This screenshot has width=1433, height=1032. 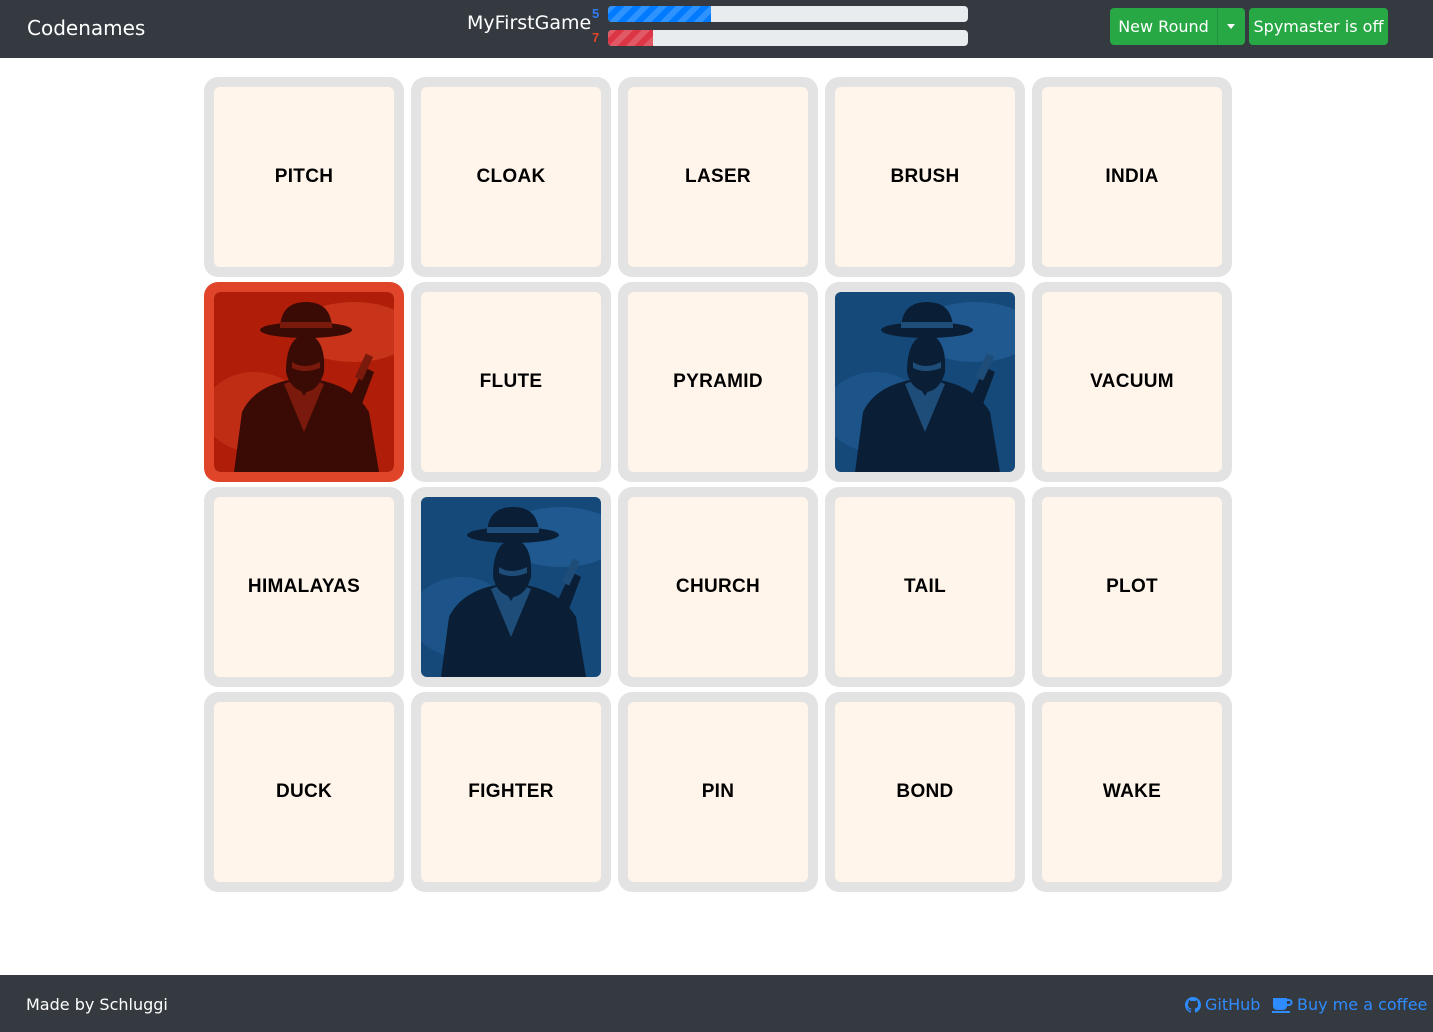 I want to click on card-face: FIGHTER, so click(x=511, y=792).